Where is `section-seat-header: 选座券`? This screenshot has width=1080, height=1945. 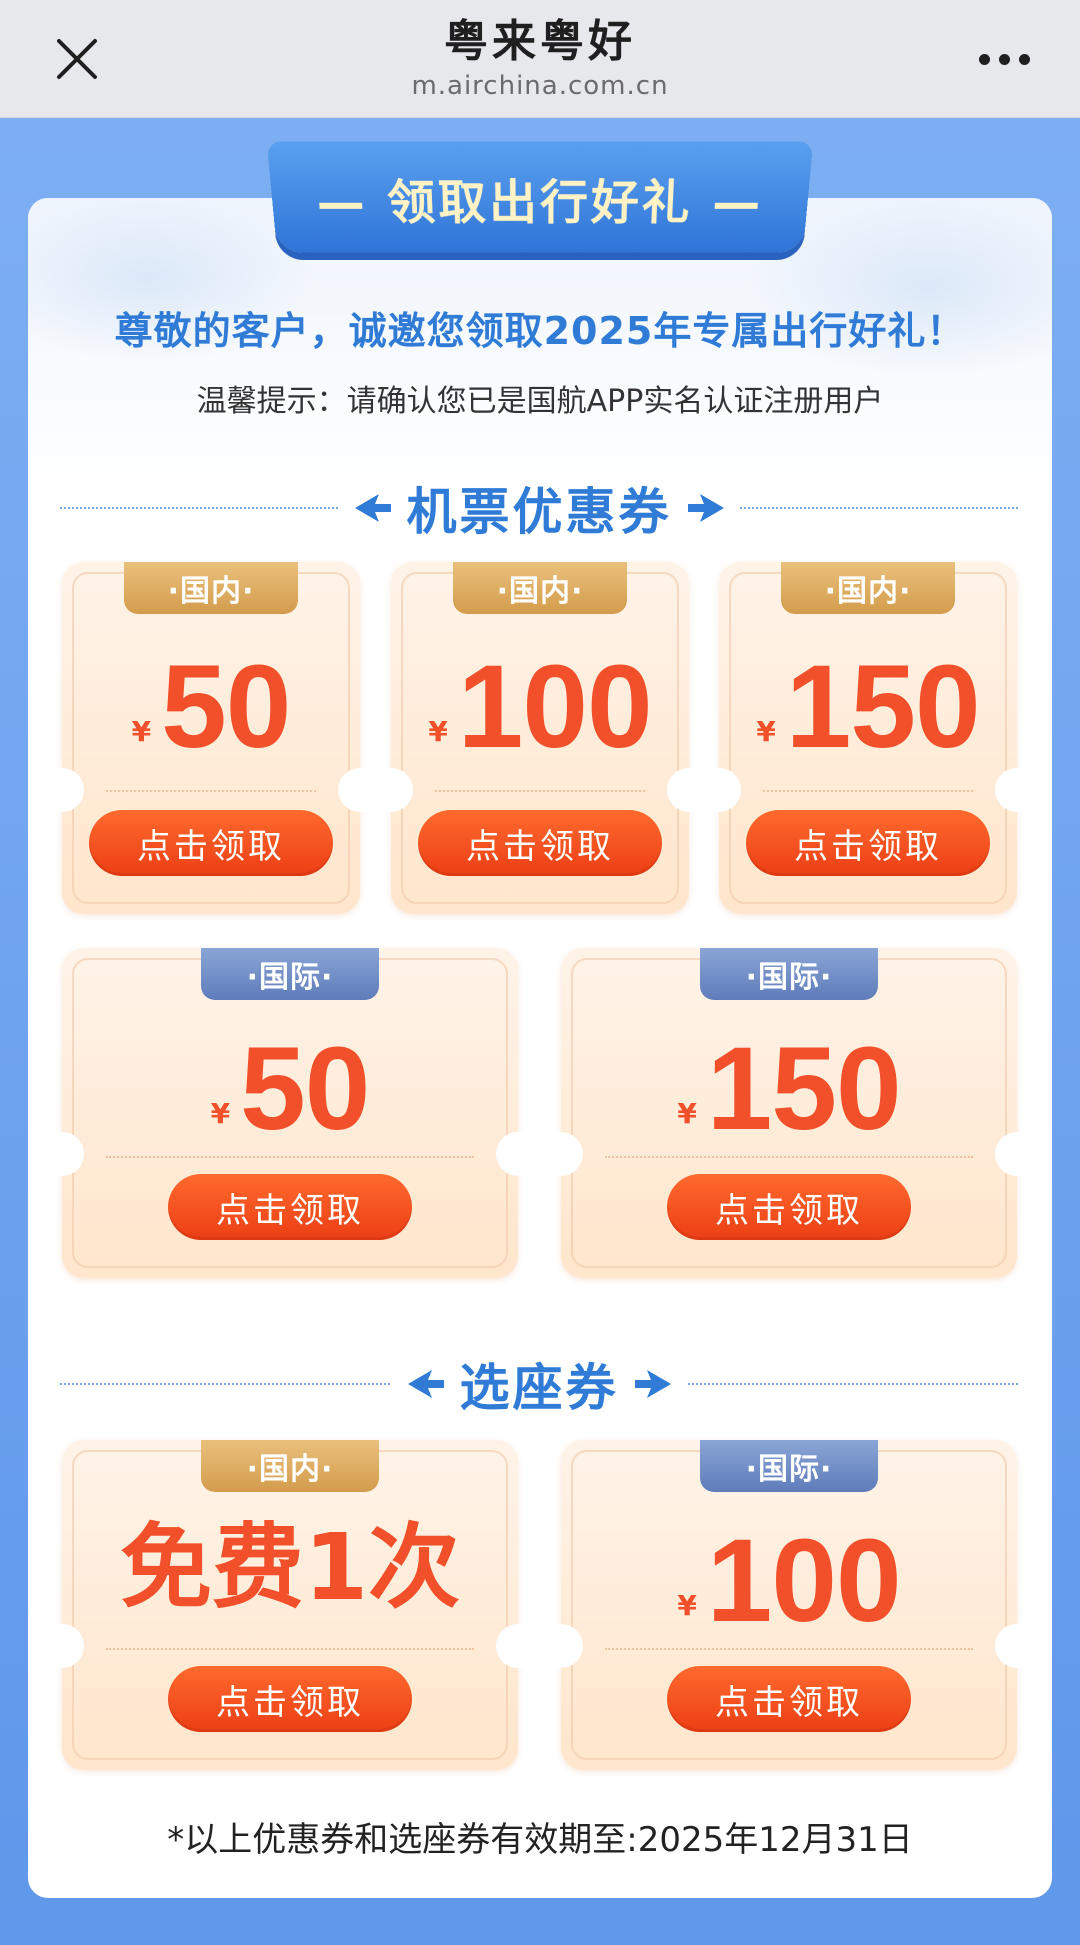 section-seat-header: 选座券 is located at coordinates (539, 1384).